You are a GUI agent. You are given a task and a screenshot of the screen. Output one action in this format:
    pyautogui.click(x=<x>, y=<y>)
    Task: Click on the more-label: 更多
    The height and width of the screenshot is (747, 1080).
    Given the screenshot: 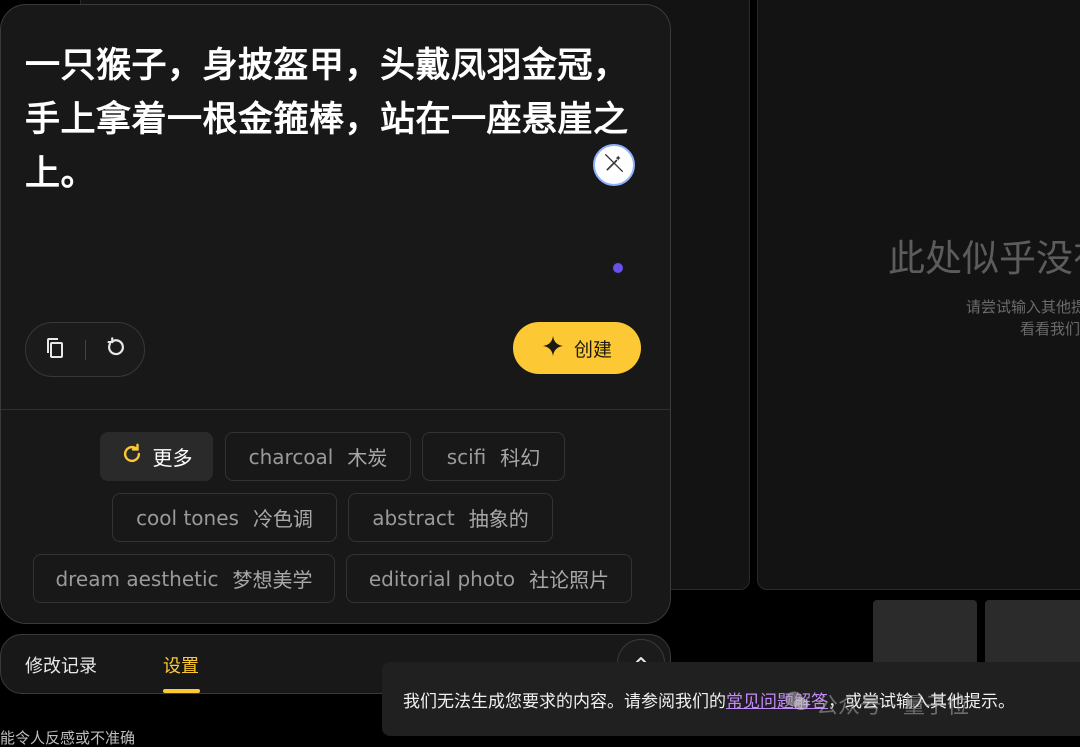 What is the action you would take?
    pyautogui.click(x=172, y=458)
    